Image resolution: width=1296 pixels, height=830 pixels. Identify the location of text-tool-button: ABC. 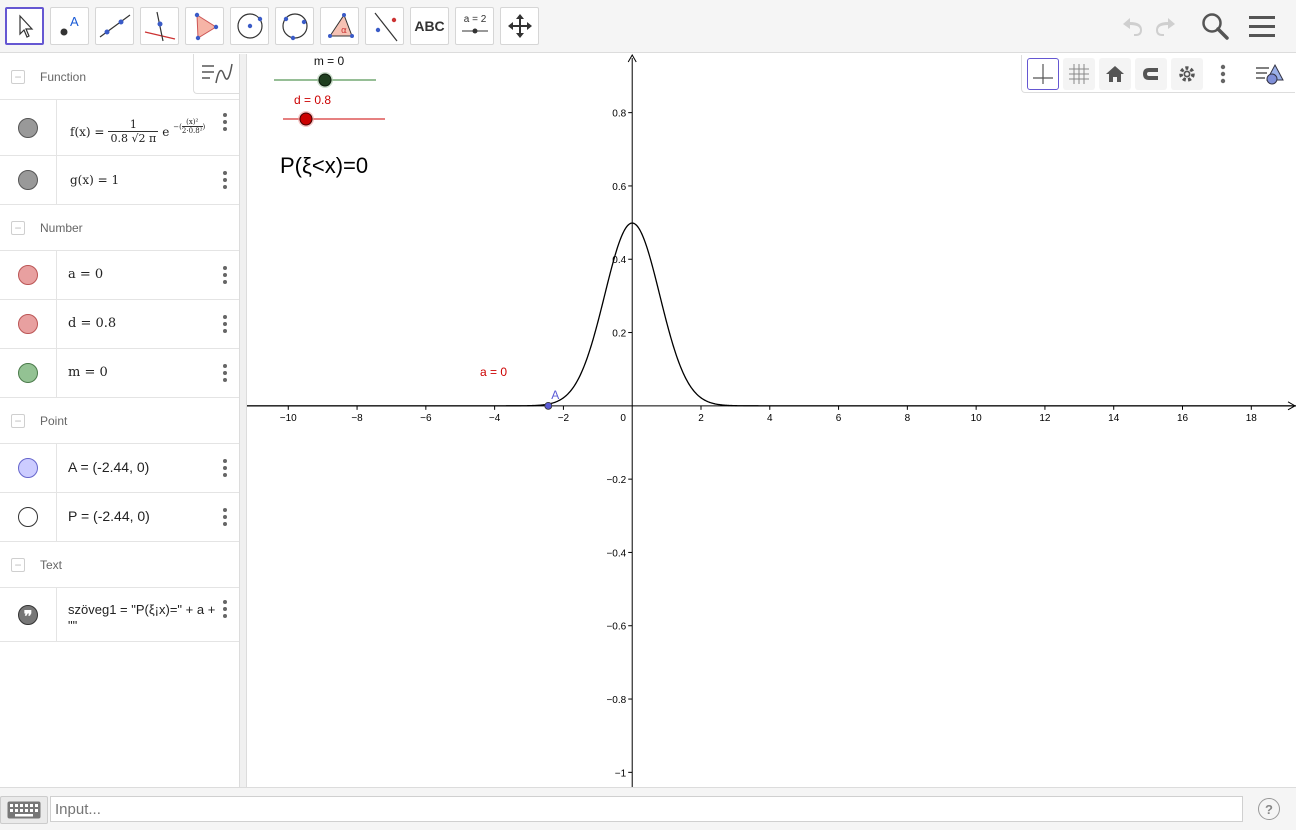
(429, 26).